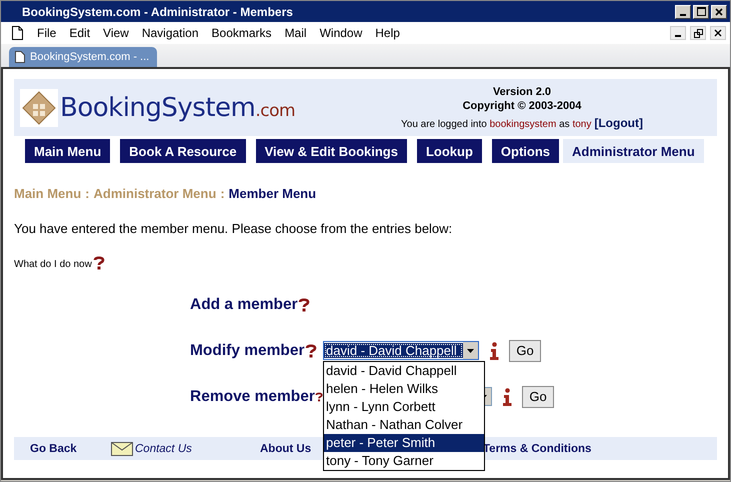 This screenshot has height=482, width=731. Describe the element at coordinates (170, 33) in the screenshot. I see `menu-item: Navigation` at that location.